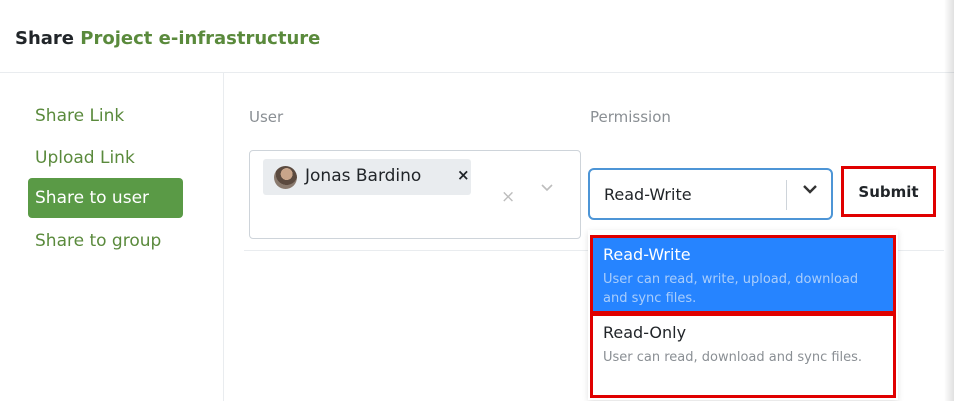  What do you see at coordinates (786, 195) in the screenshot?
I see `select-separator` at bounding box center [786, 195].